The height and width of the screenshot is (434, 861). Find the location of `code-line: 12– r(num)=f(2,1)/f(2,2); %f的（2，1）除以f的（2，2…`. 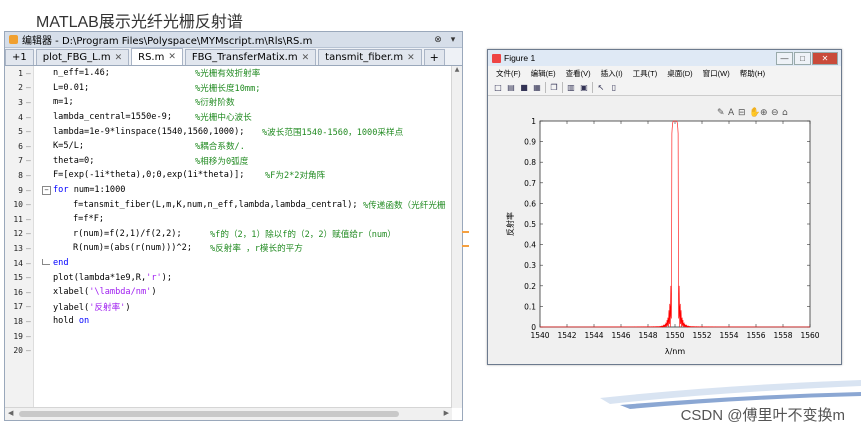

code-line: 12– r(num)=f(2,1)/f(2,2); %f的（2，1）除以f的（2，2… is located at coordinates (228, 234).